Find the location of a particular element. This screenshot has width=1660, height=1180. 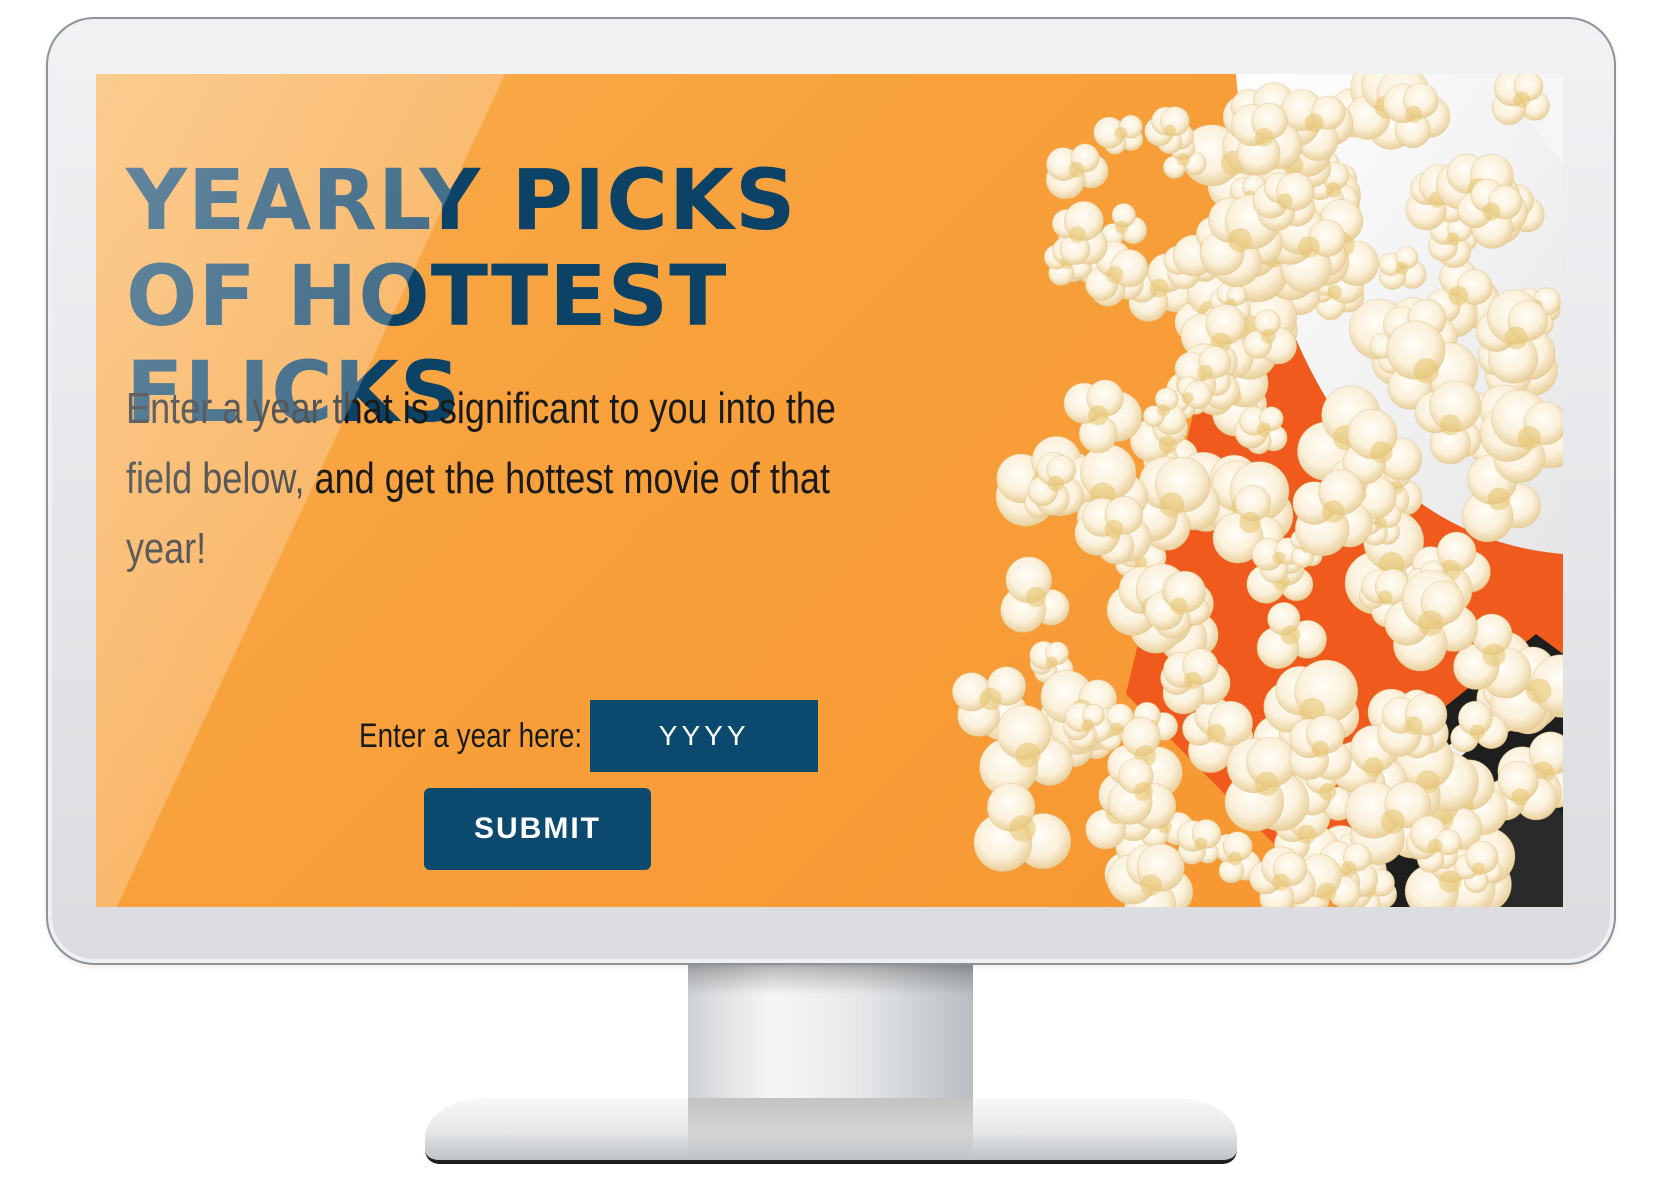

year-form: Enter a year here: is located at coordinates (564, 736).